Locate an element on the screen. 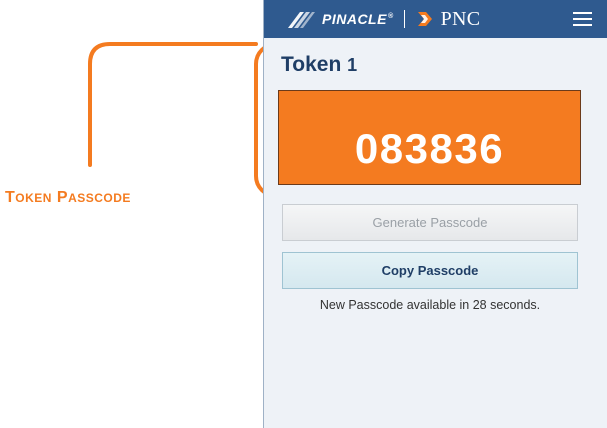  token-title-label: Token is located at coordinates (311, 64).